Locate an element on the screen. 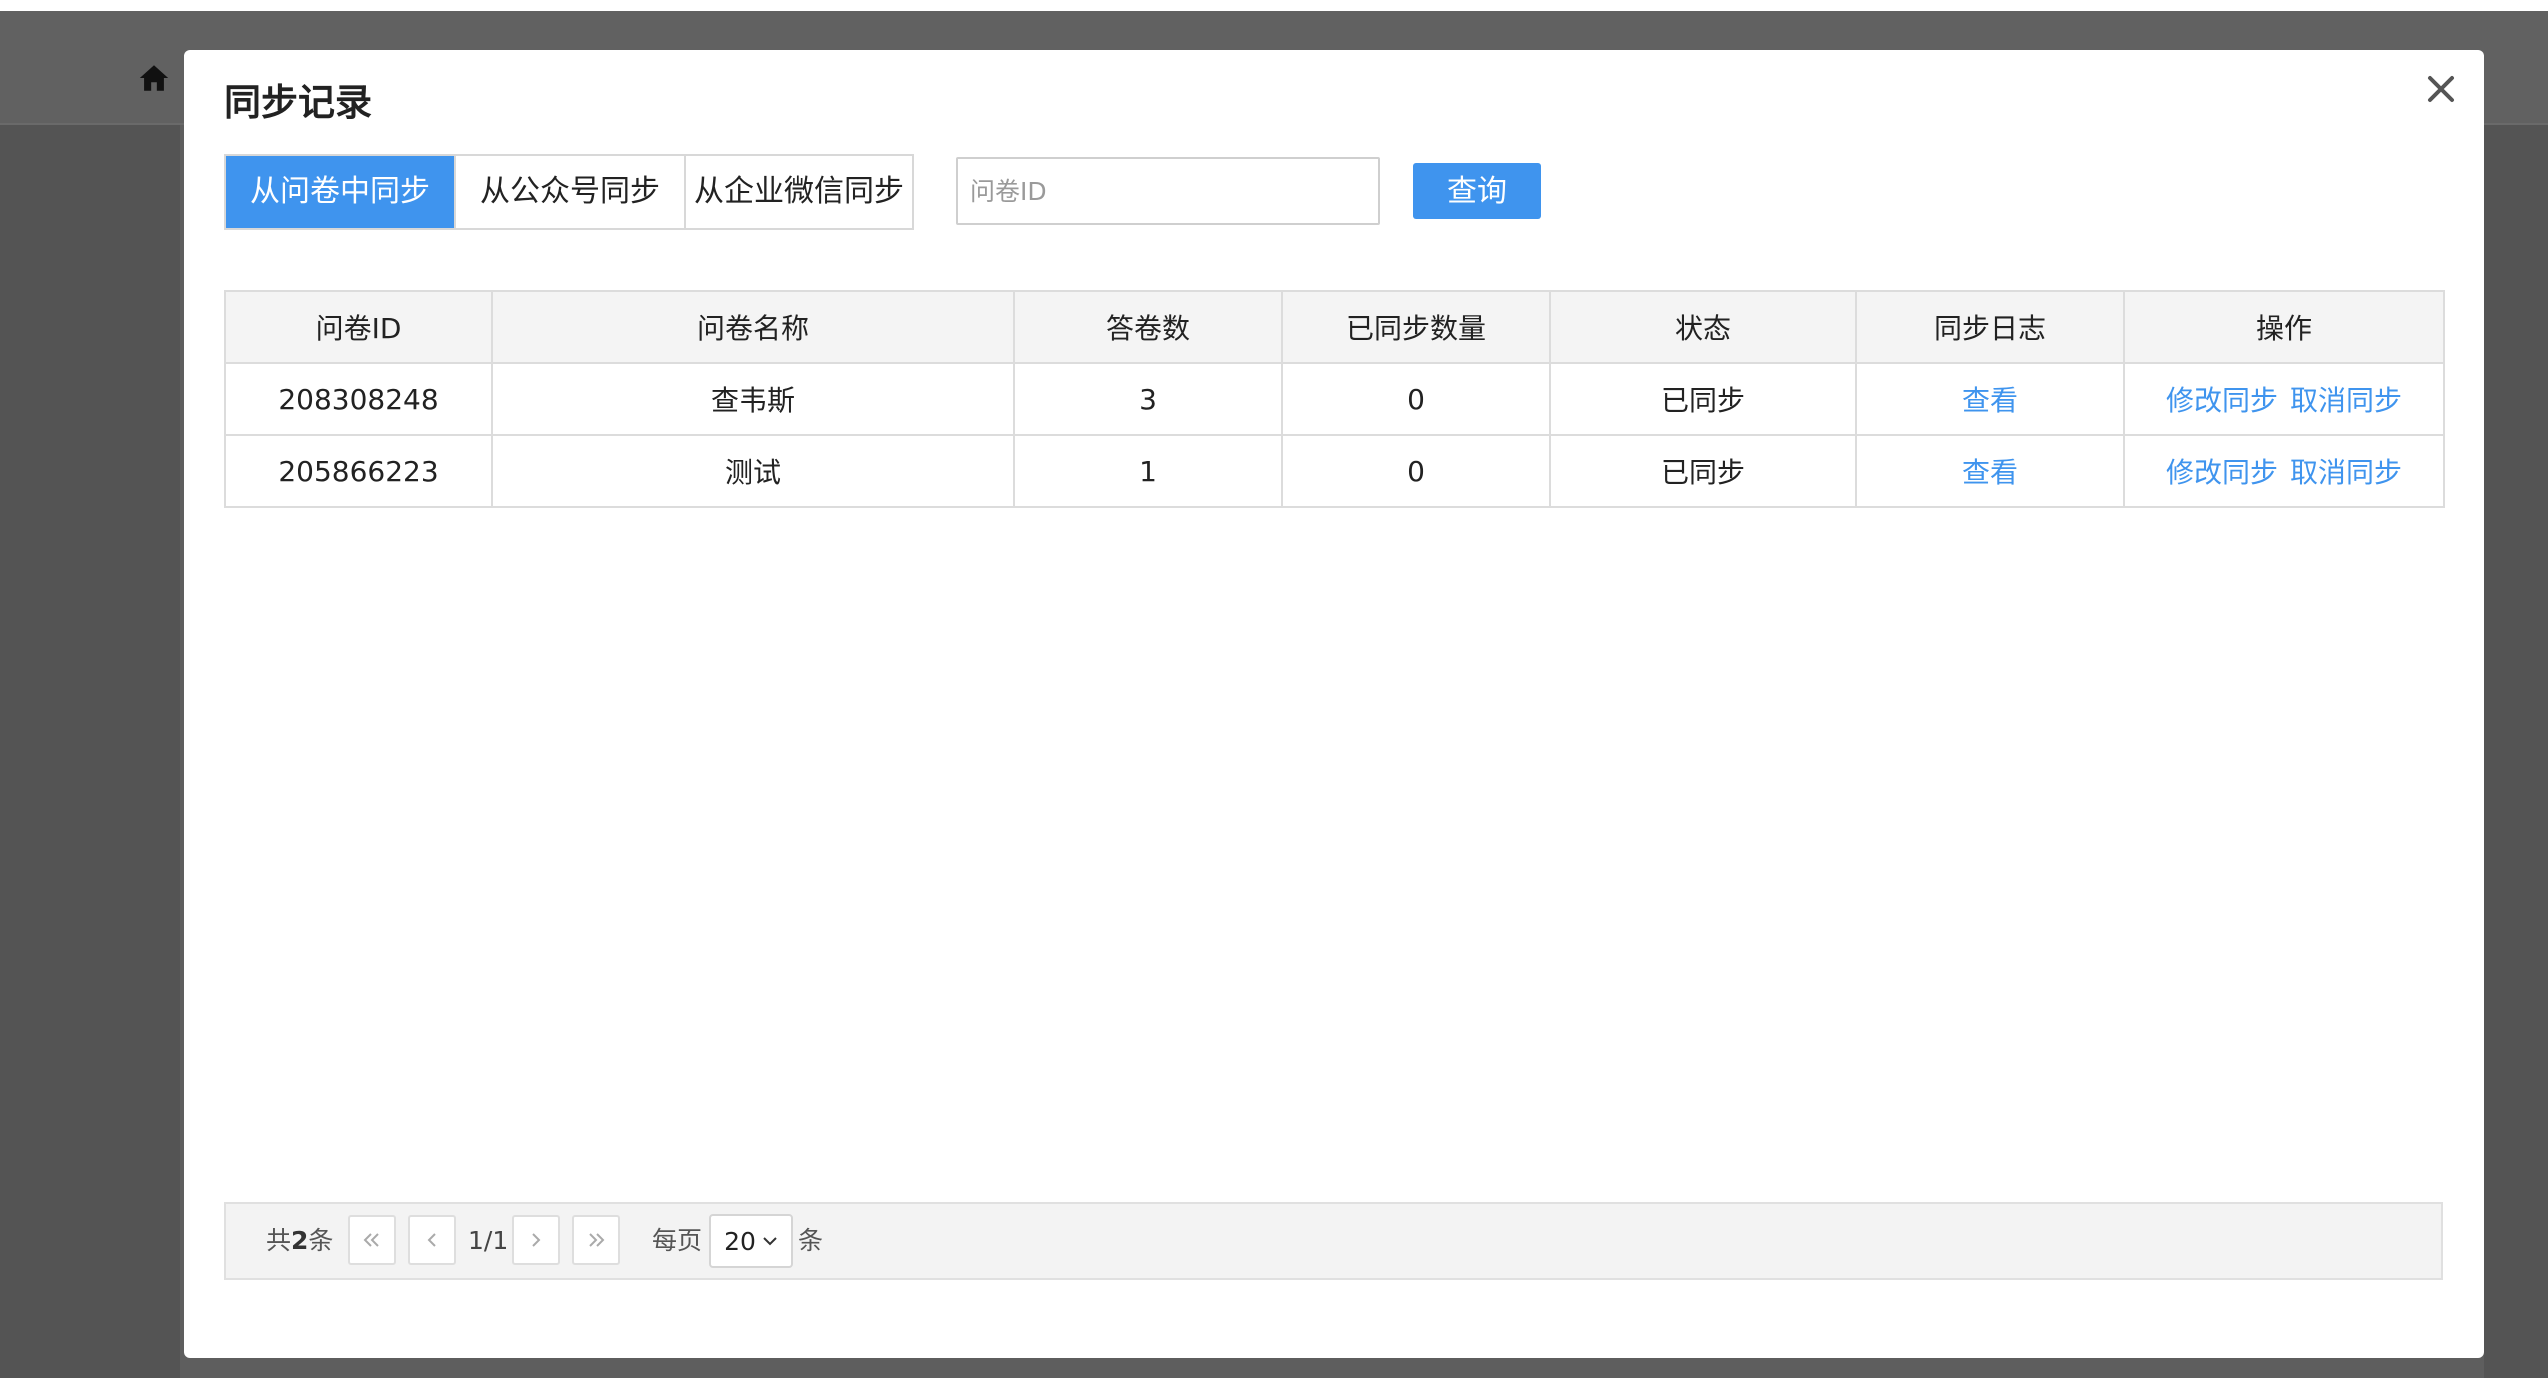 The width and height of the screenshot is (2548, 1378). pagination-bar: 共2条 1/1 每页 20 条 is located at coordinates (1333, 1241).